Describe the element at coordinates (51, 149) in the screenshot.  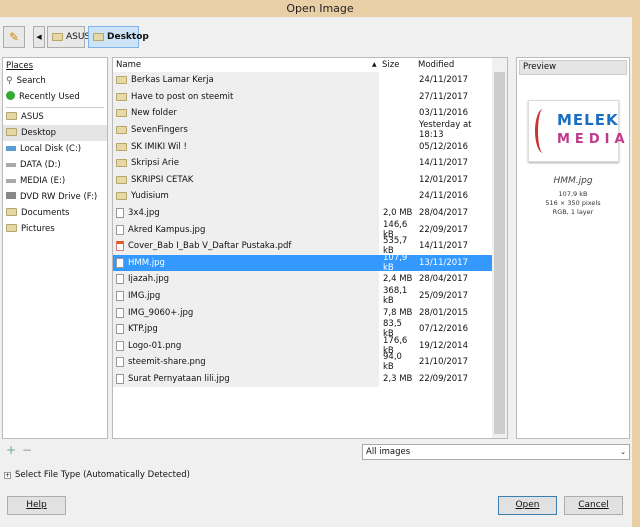
I see `place-label: Local Disk (C:)` at that location.